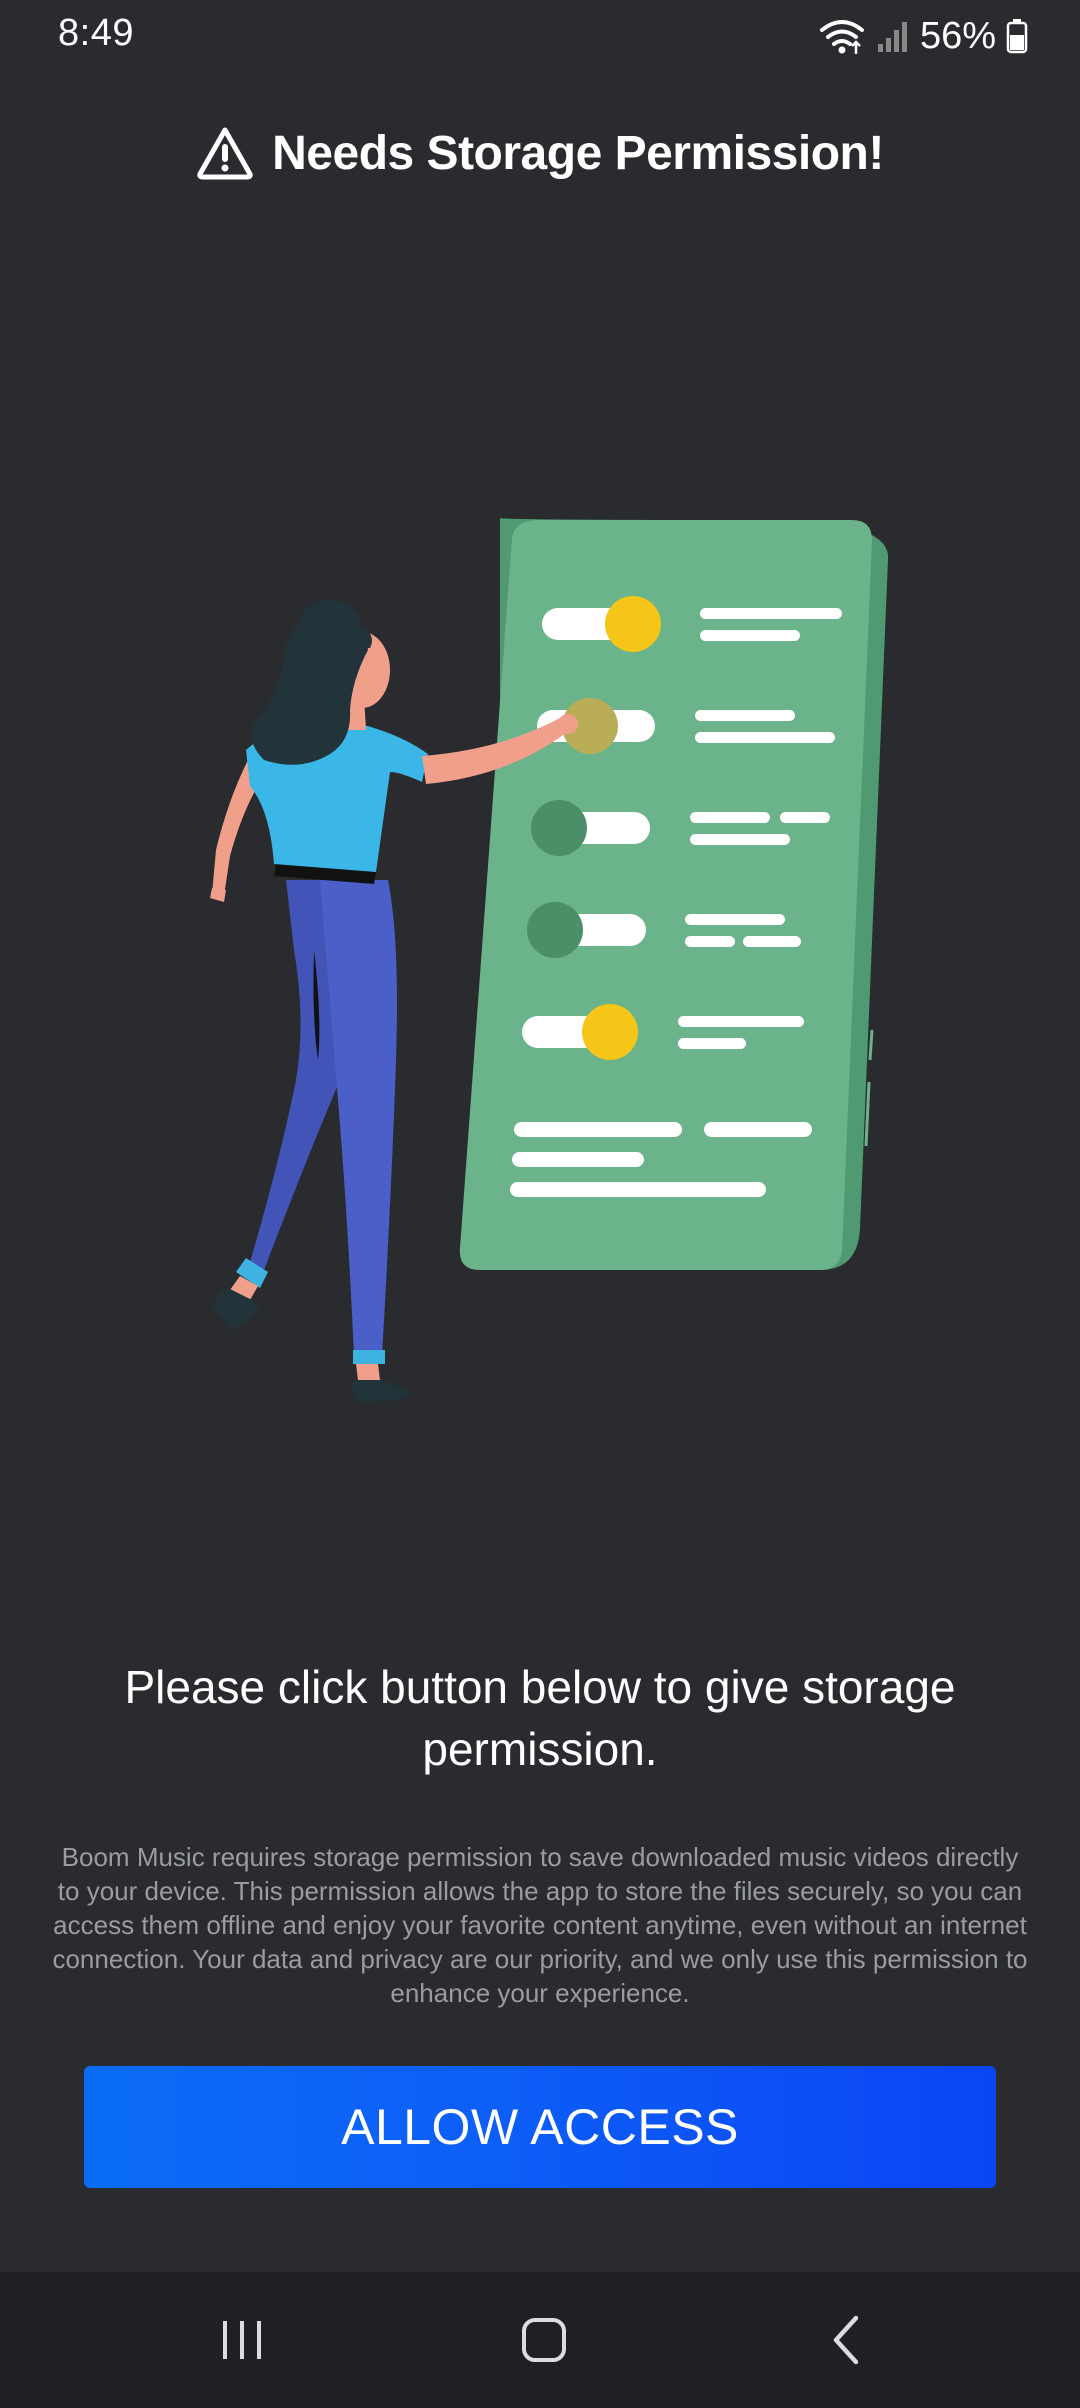 The height and width of the screenshot is (2408, 1080). What do you see at coordinates (540, 2127) in the screenshot?
I see `allow-access-button: ALLOW ACCESS` at bounding box center [540, 2127].